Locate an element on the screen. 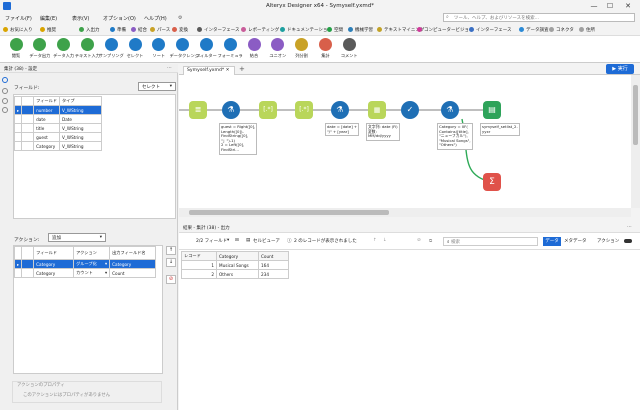 This screenshot has height=410, width=640. copy-icon: ⧉ is located at coordinates (430, 241).